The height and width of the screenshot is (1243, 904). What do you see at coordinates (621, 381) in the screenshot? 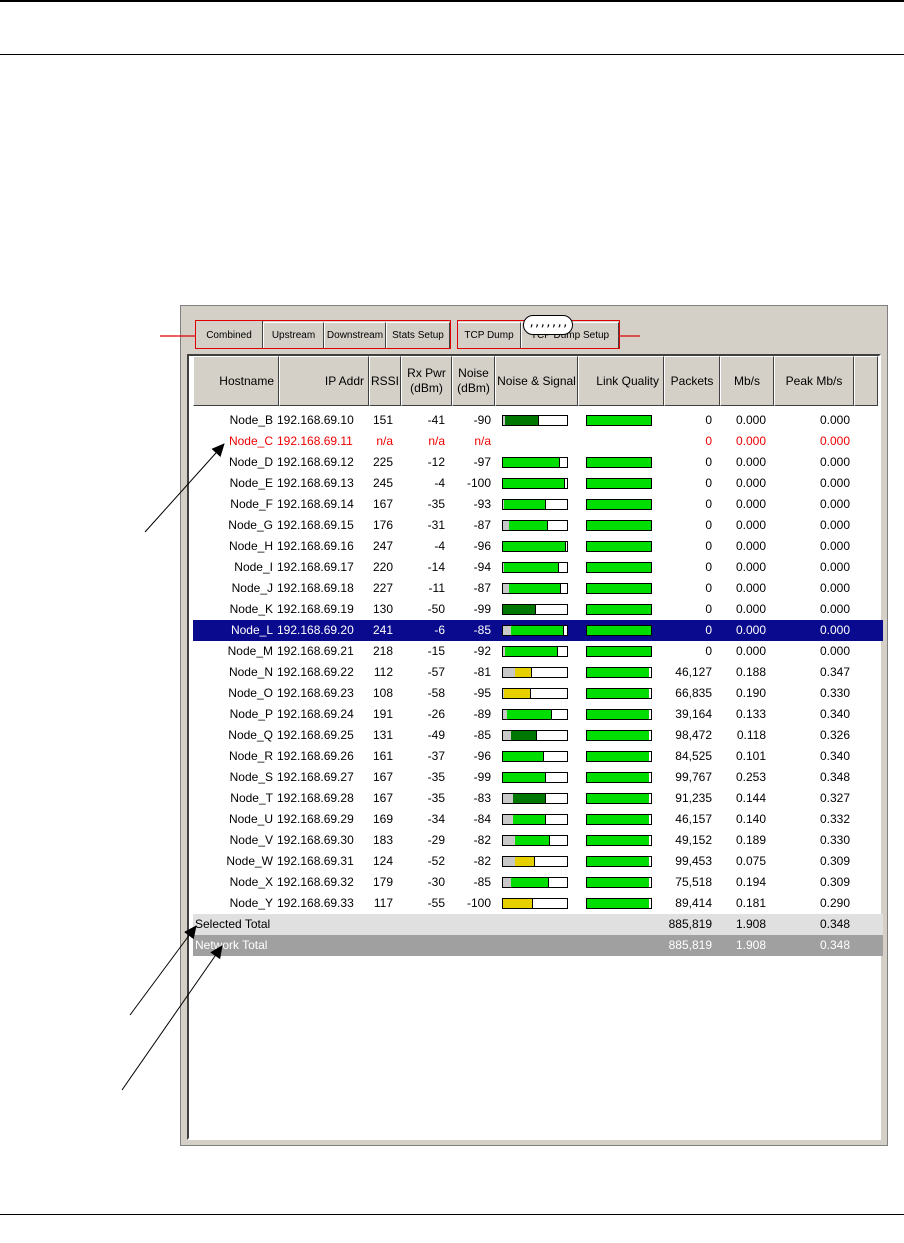
I see `column-header-link-quality: Link Quality` at bounding box center [621, 381].